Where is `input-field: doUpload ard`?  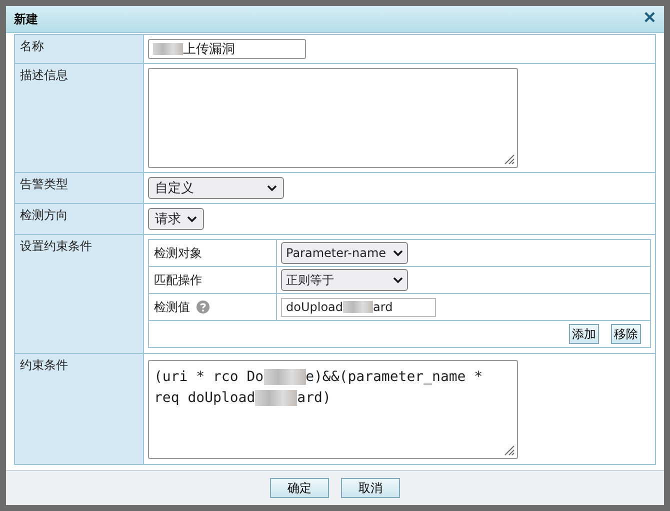 input-field: doUpload ard is located at coordinates (358, 307).